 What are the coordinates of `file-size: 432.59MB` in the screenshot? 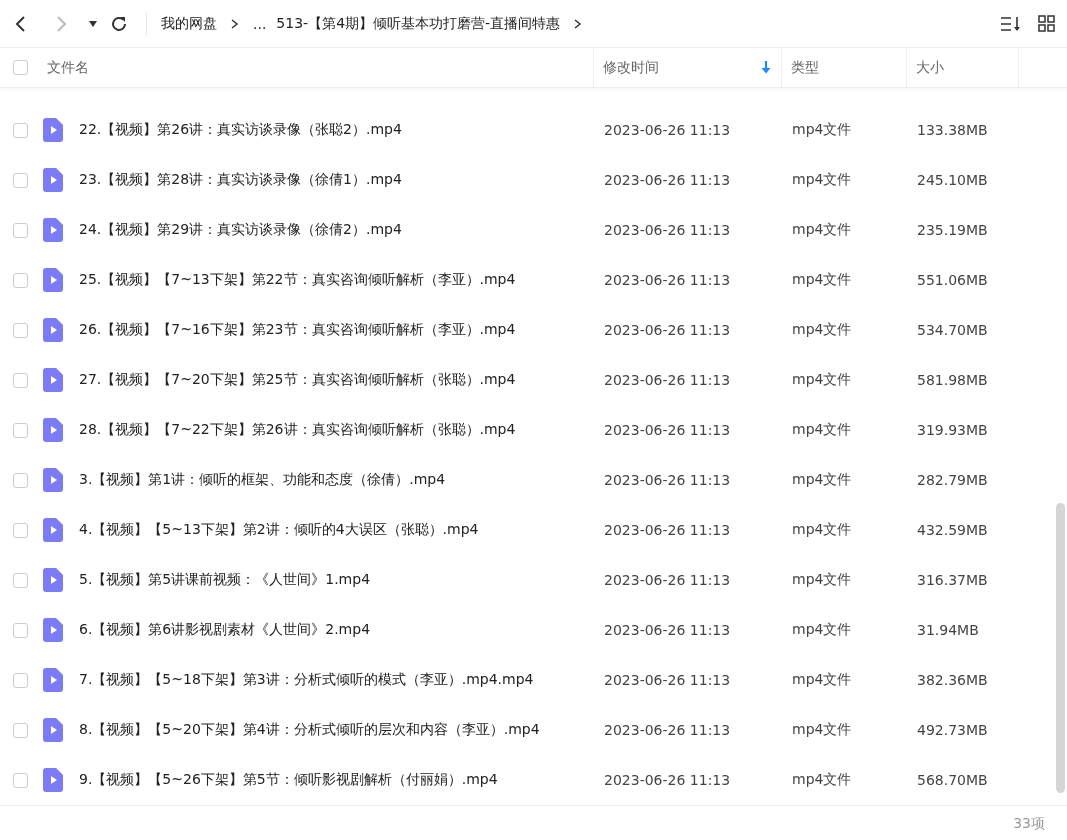 It's located at (952, 530).